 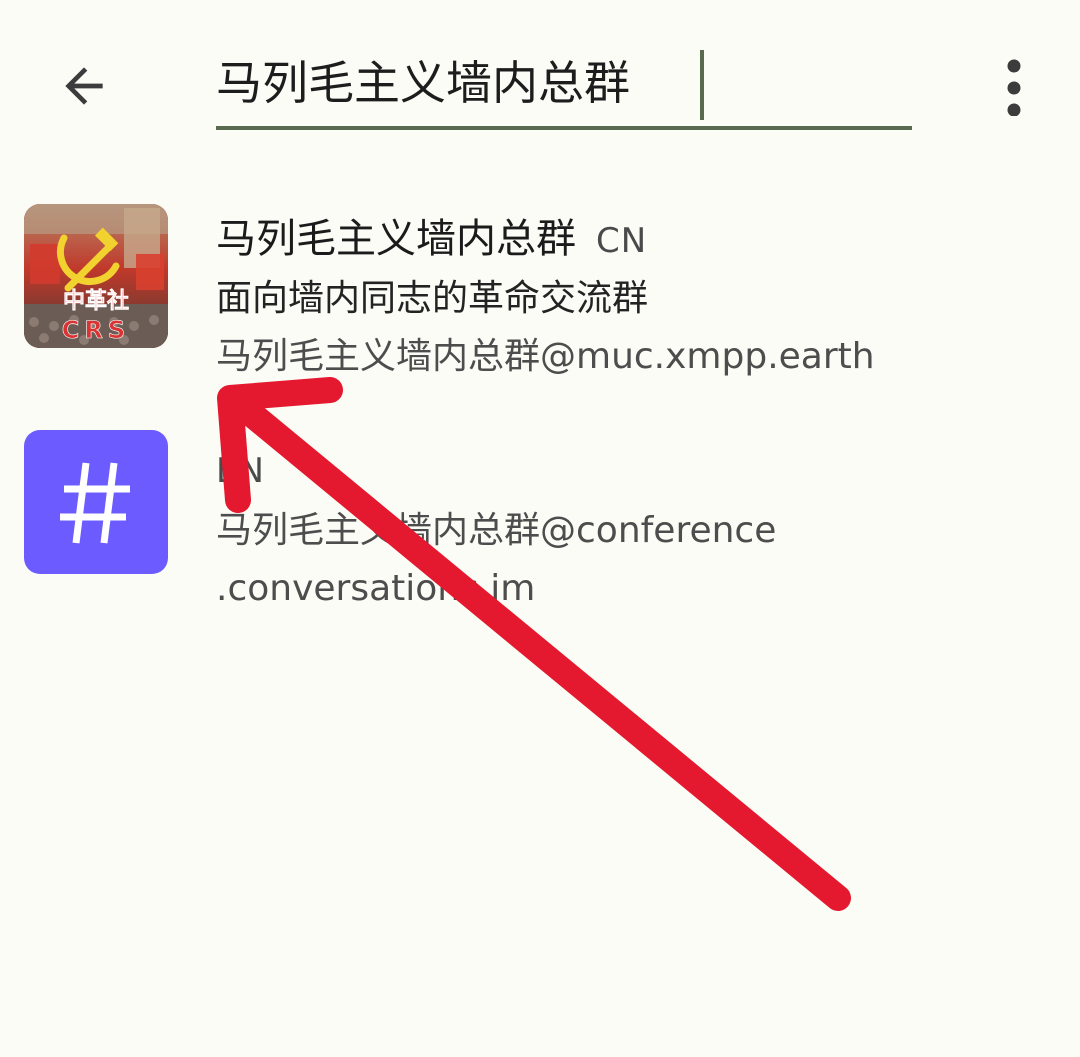 I want to click on room-address: 马列毛主义墙内总群@muc.xmpp.earth, so click(x=545, y=356).